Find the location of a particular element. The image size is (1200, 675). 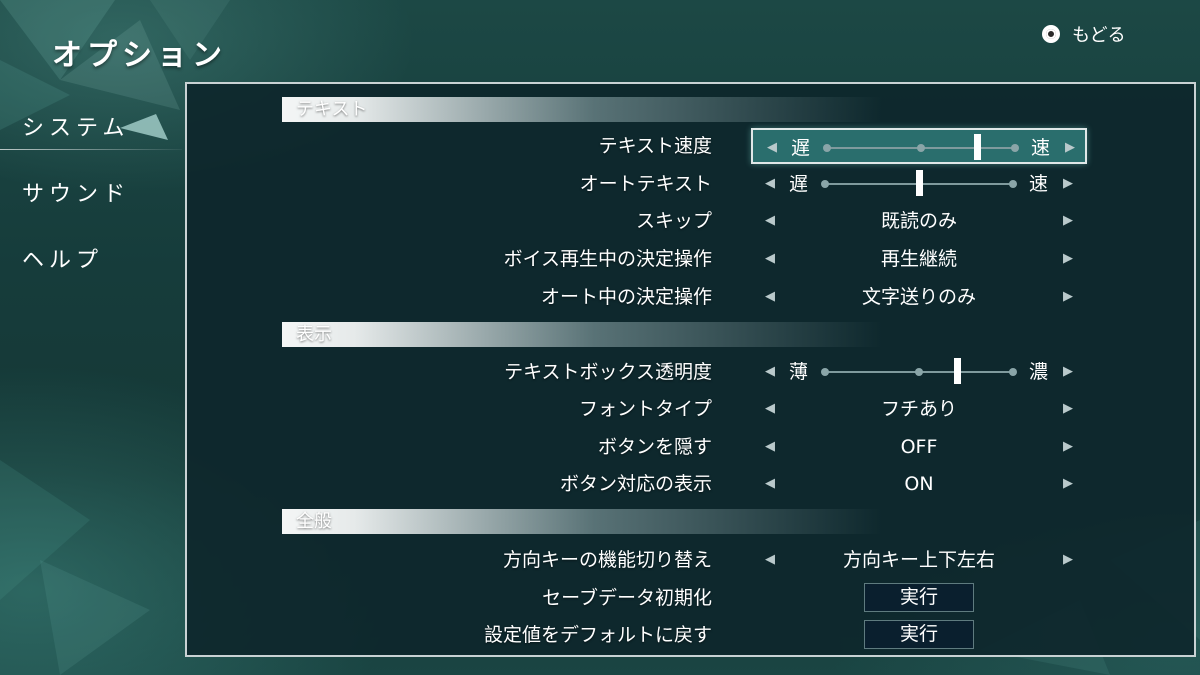

option-value: 再生継続 is located at coordinates (918, 259).